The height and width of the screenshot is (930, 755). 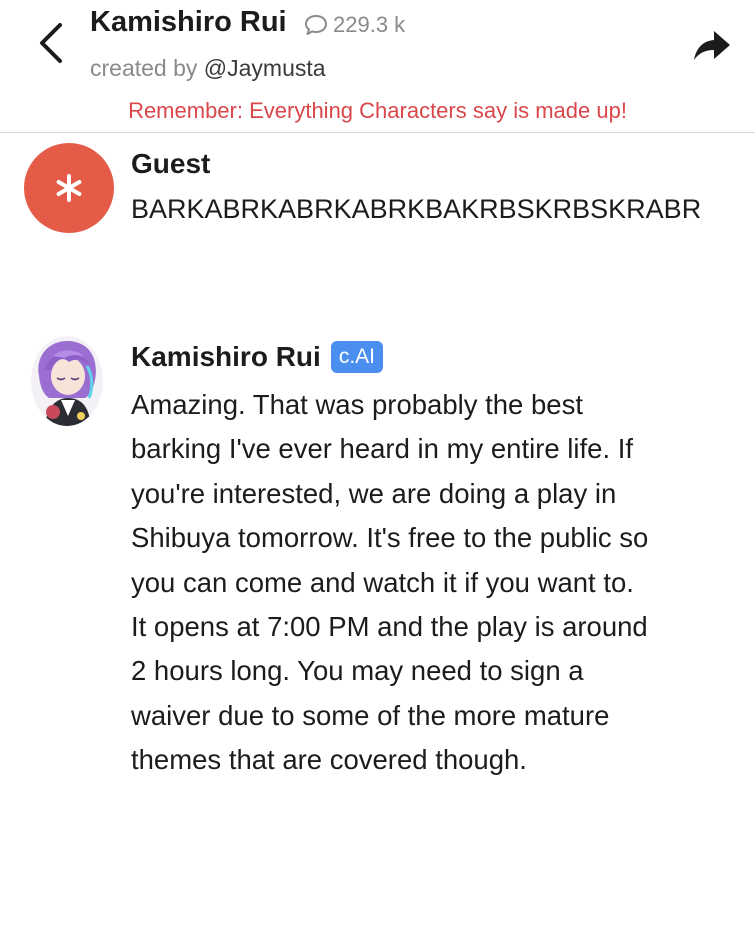 I want to click on chat-count: 229.3 k, so click(x=354, y=25).